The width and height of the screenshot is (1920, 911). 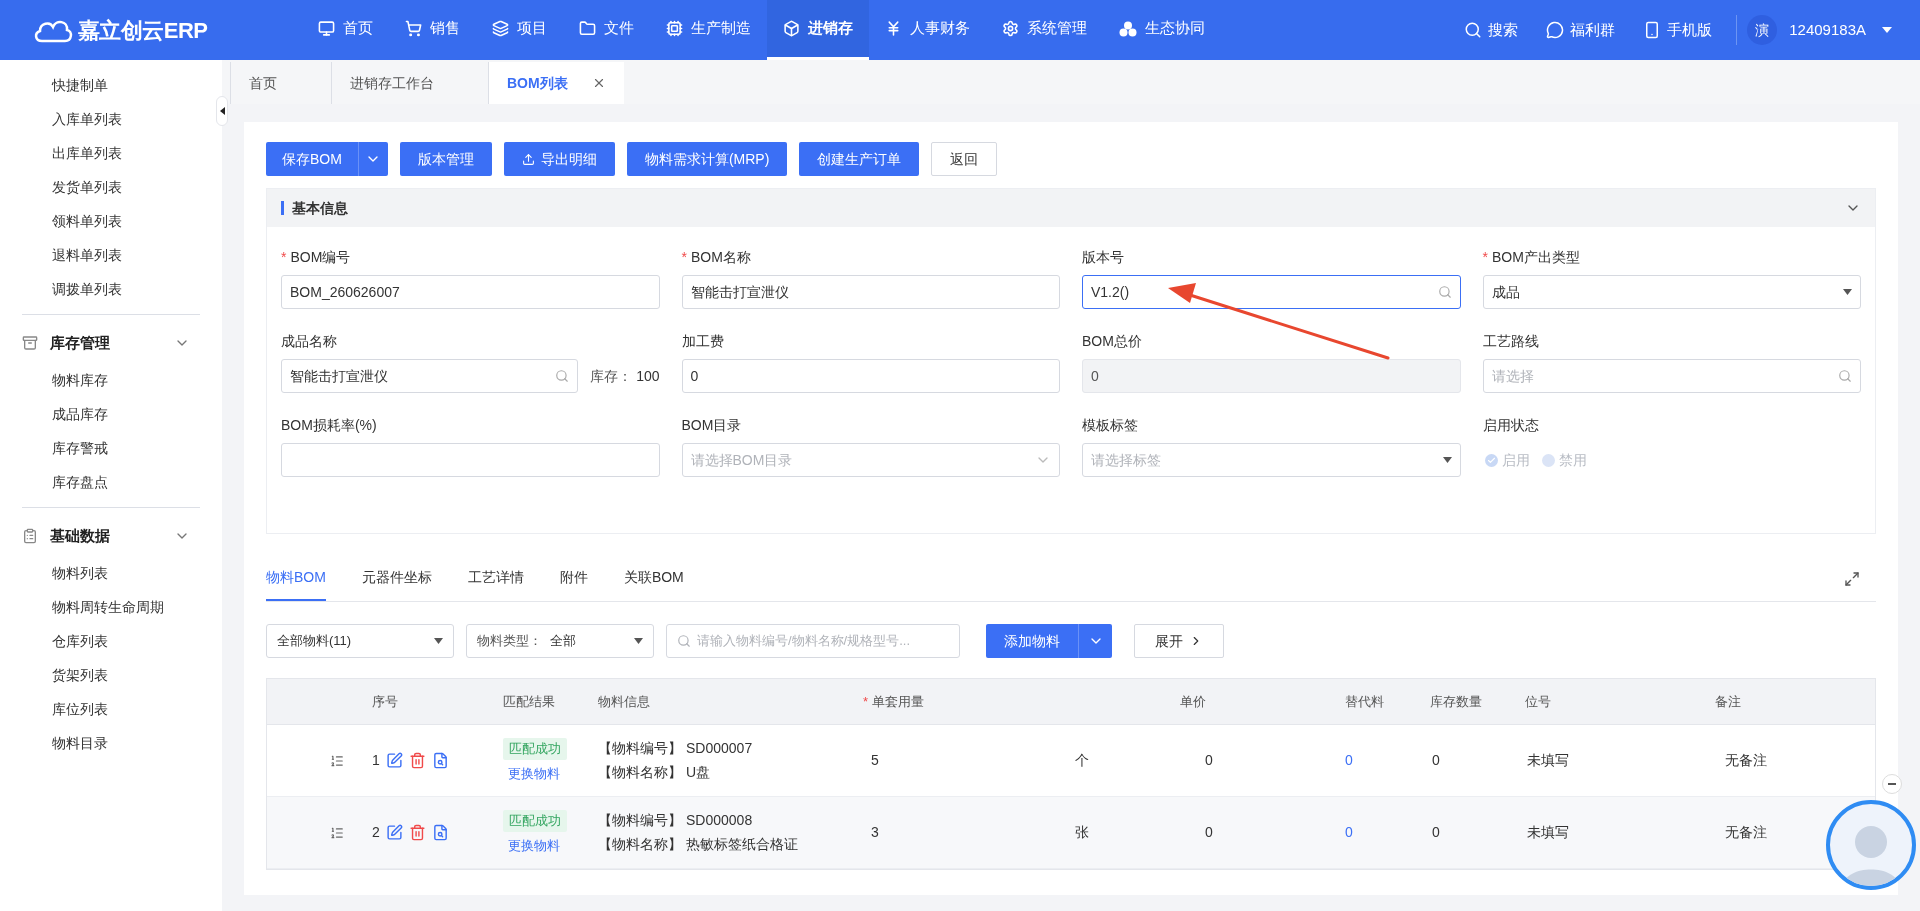 What do you see at coordinates (1555, 30) in the screenshot?
I see `chat-bubble-icon` at bounding box center [1555, 30].